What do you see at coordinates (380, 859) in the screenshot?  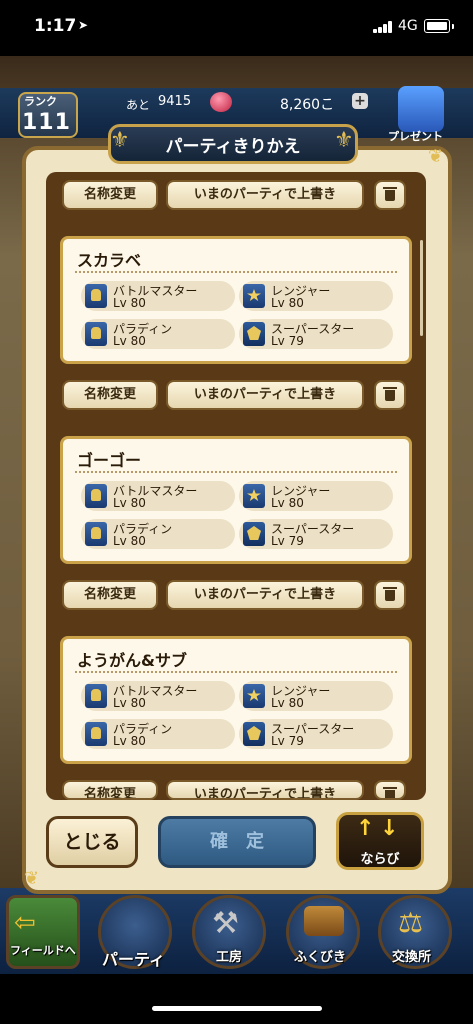 I see `sort-label: ならび` at bounding box center [380, 859].